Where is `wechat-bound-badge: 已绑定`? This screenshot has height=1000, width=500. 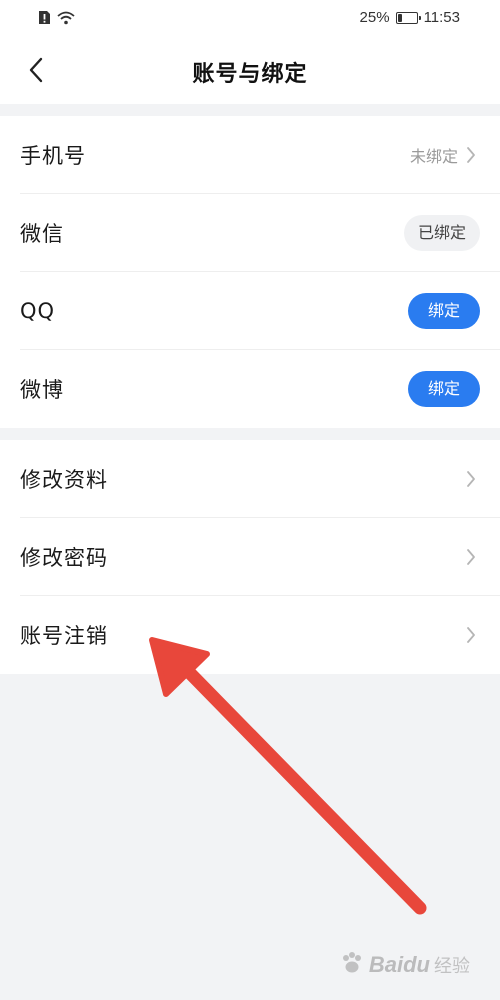 wechat-bound-badge: 已绑定 is located at coordinates (441, 232).